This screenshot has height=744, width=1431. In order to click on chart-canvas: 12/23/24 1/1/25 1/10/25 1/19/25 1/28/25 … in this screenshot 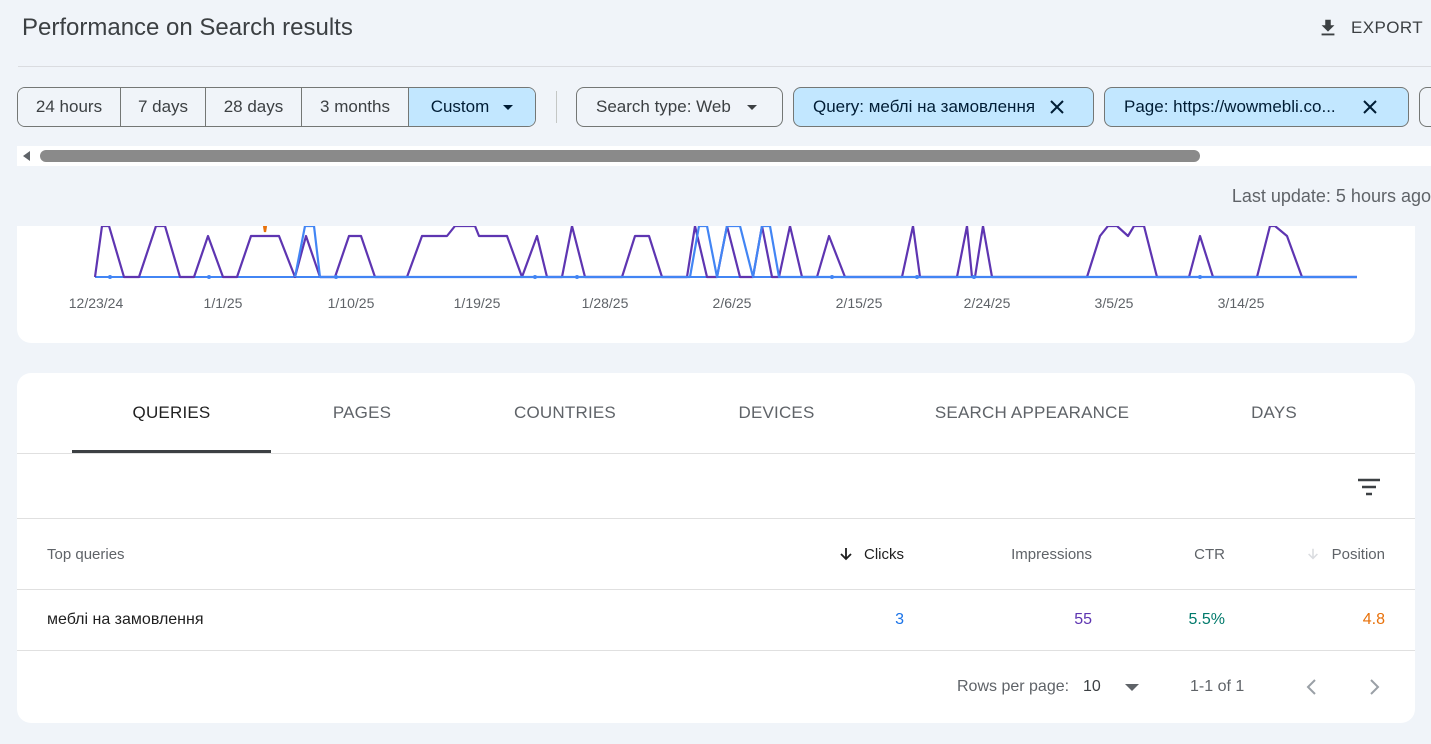, I will do `click(713, 268)`.